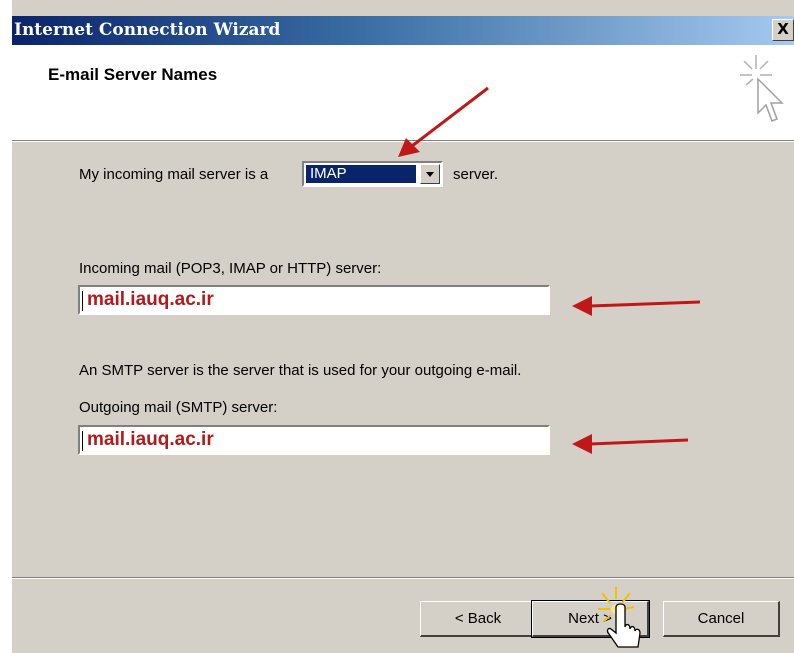 Image resolution: width=794 pixels, height=653 pixels. What do you see at coordinates (361, 174) in the screenshot?
I see `server-type-value: IMAP` at bounding box center [361, 174].